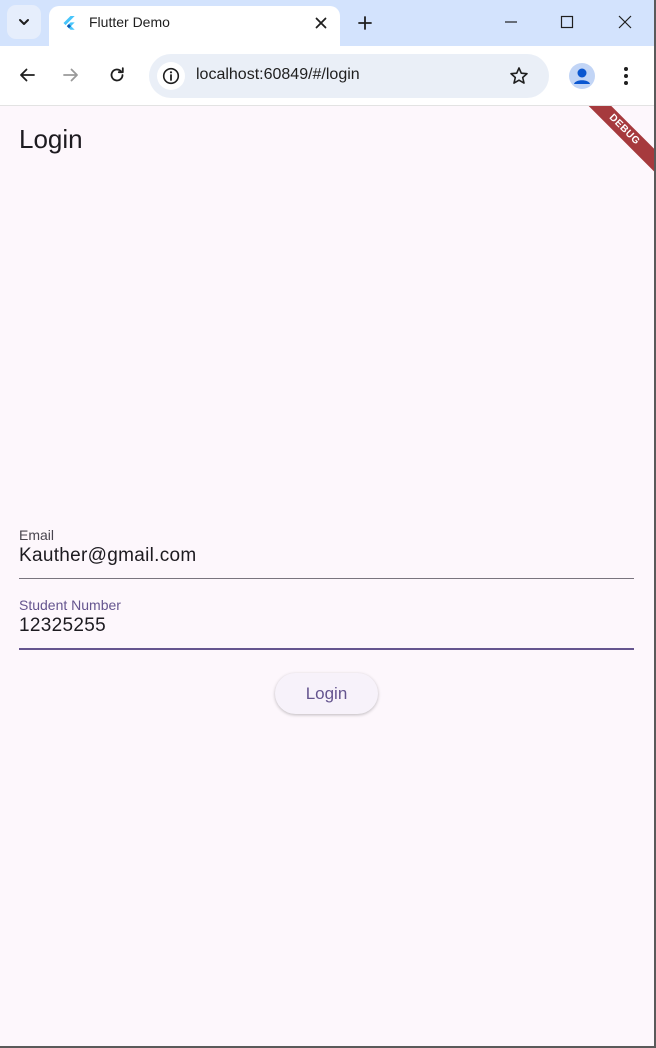  Describe the element at coordinates (326, 624) in the screenshot. I see `student-number-field: Student Number 12325255` at that location.